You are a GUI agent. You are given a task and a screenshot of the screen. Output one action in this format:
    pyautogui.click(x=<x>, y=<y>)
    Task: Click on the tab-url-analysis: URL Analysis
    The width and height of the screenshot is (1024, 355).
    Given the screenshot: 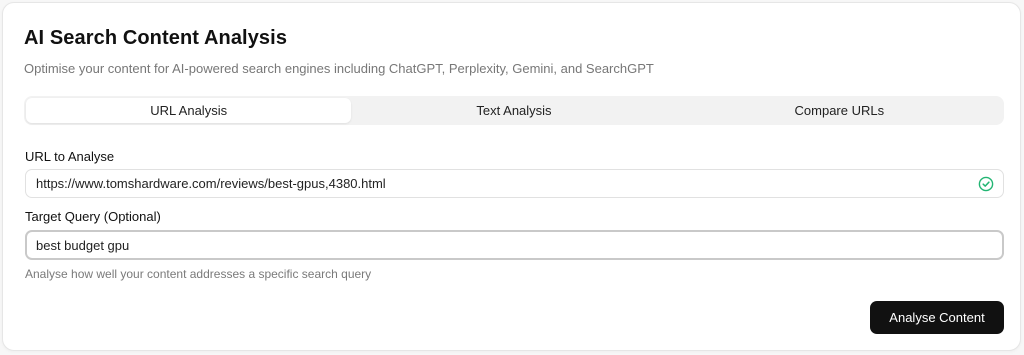 What is the action you would take?
    pyautogui.click(x=189, y=110)
    